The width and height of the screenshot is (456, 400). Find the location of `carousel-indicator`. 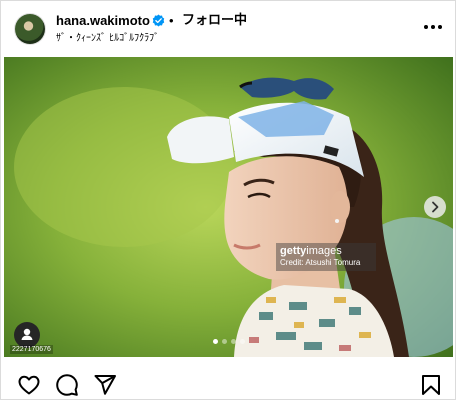

carousel-indicator is located at coordinates (228, 342).